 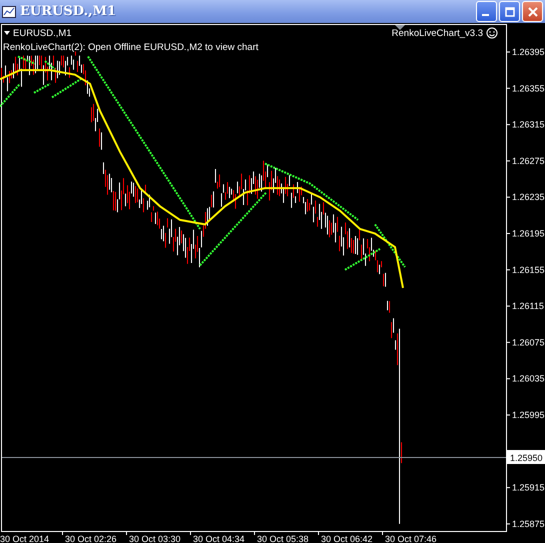 I want to click on close-icon, so click(x=533, y=11).